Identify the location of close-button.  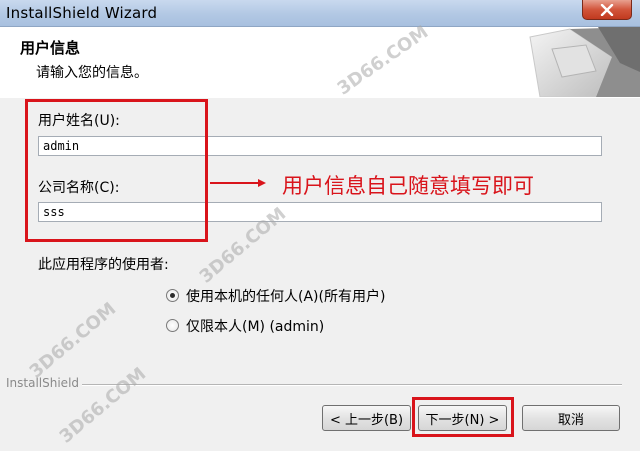
(607, 10).